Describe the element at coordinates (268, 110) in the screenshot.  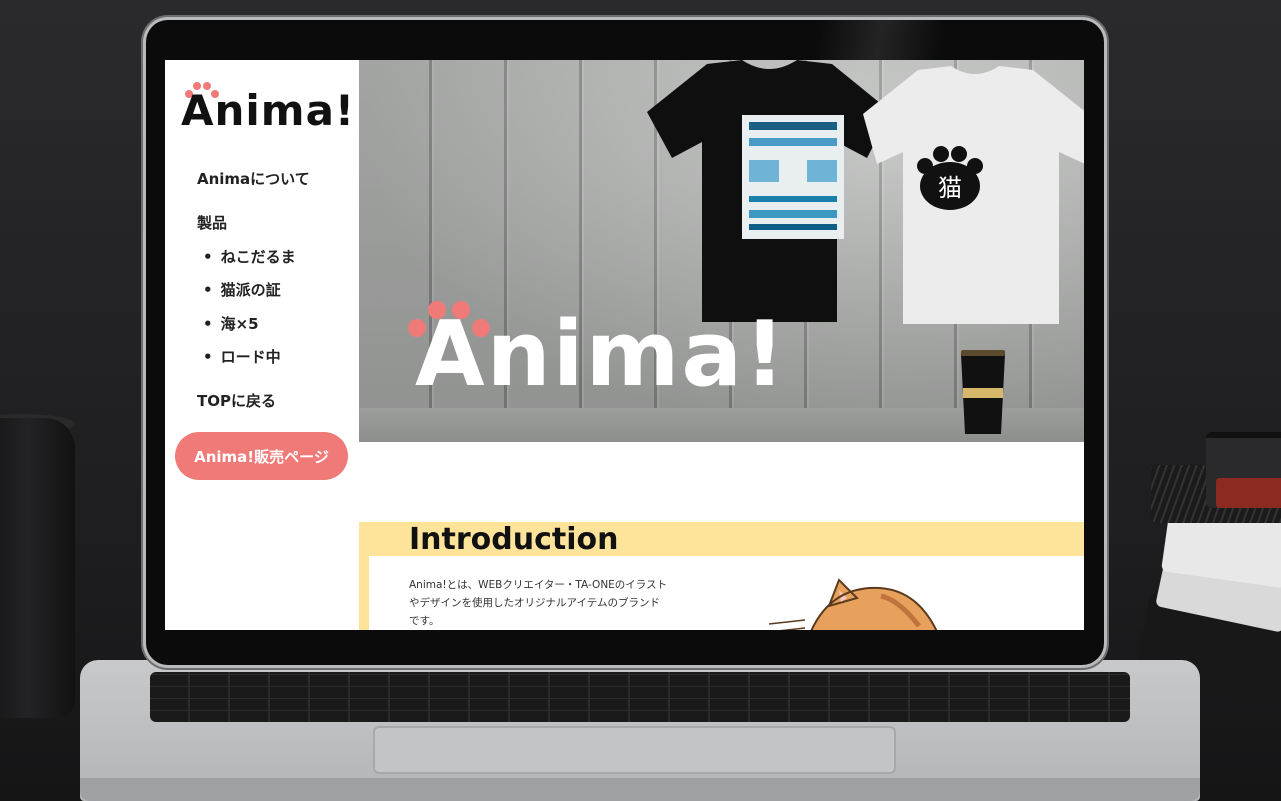
I see `logo-text: Anima!` at that location.